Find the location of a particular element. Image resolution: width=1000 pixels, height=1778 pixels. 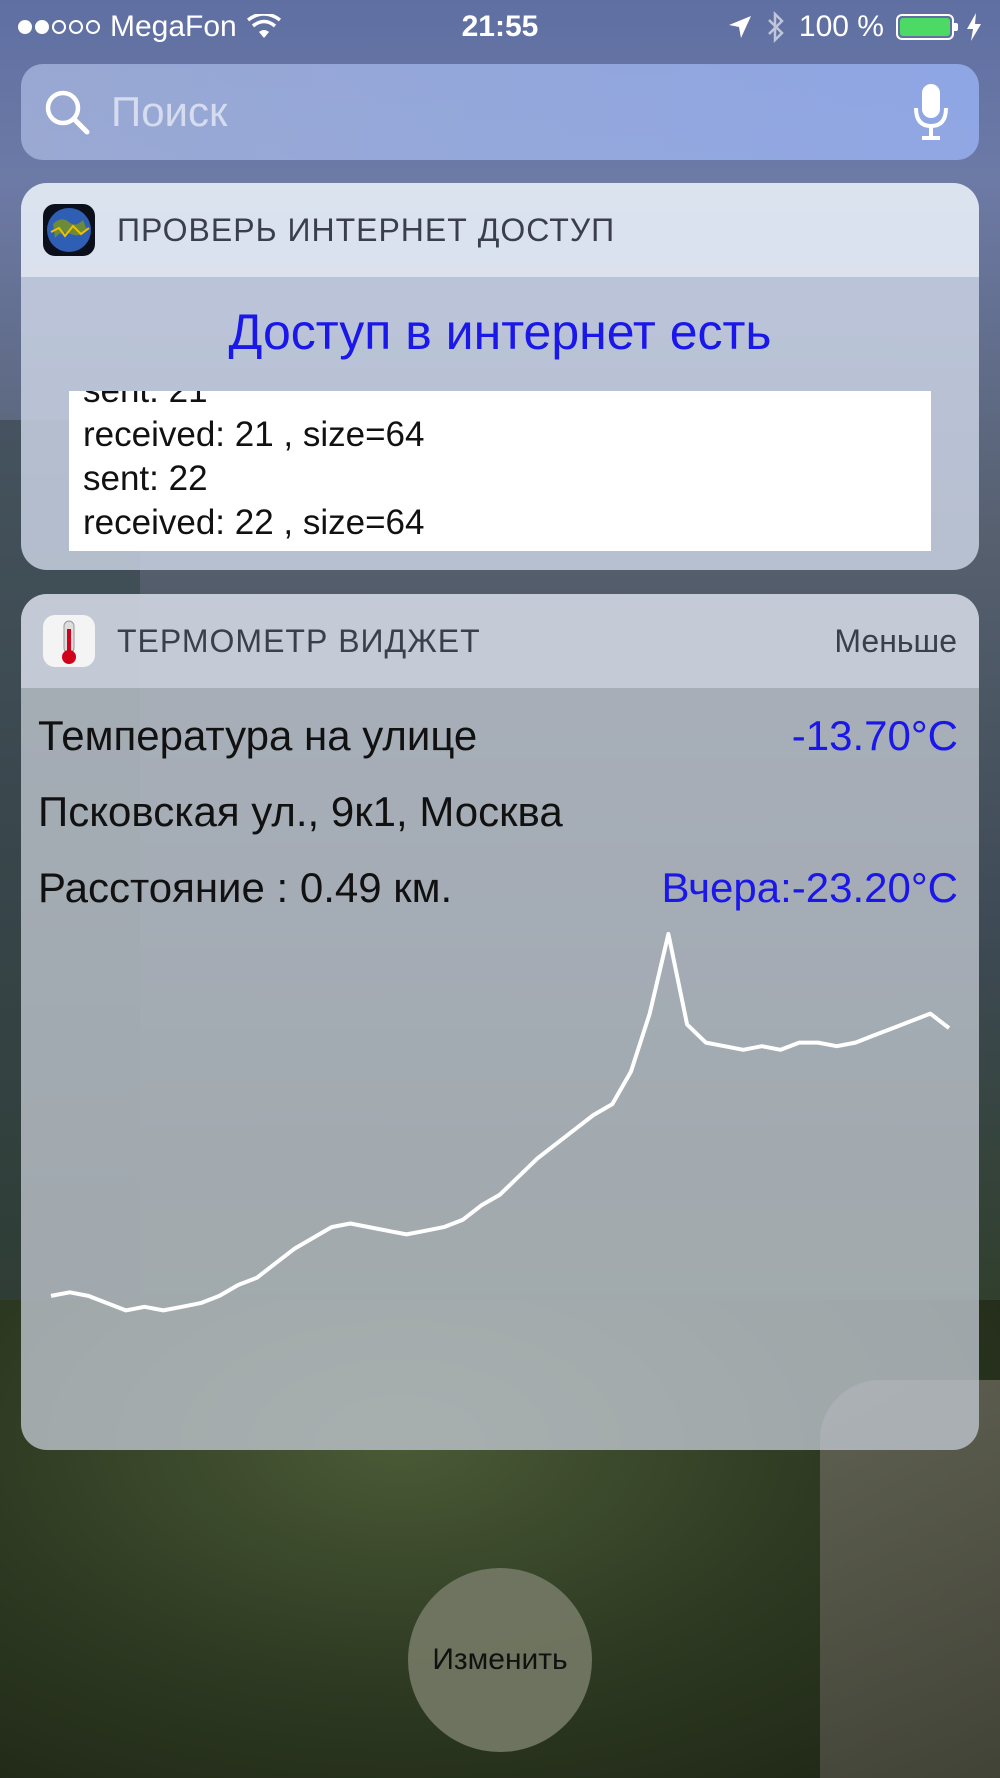

battery-icon is located at coordinates (927, 27).